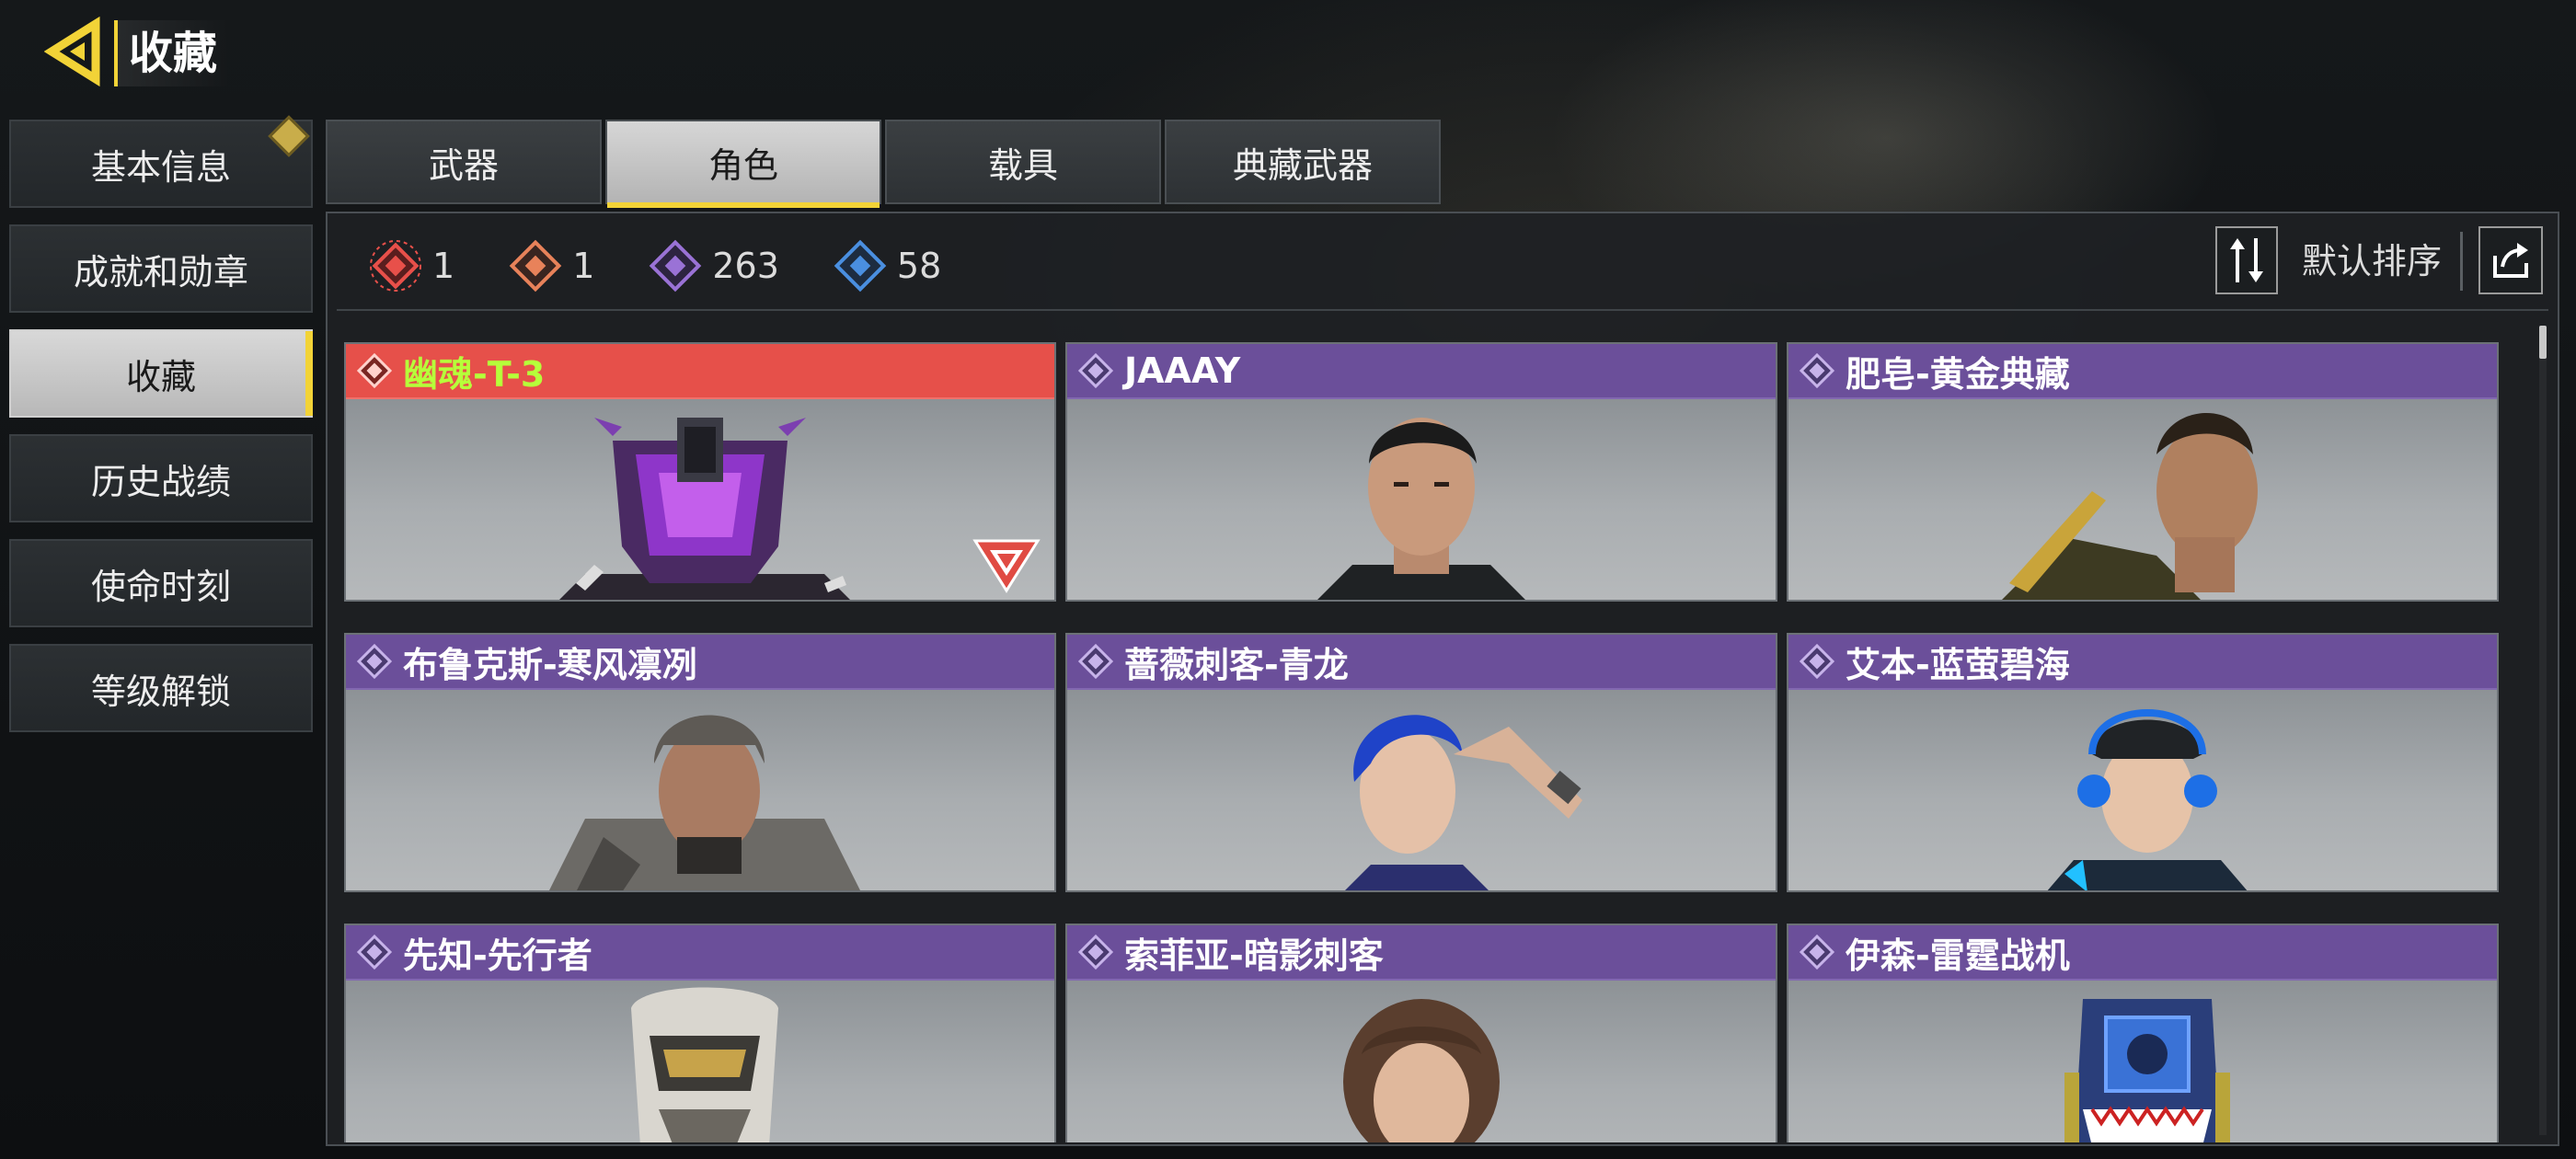 The image size is (2576, 1159). I want to click on card-header: JAAAY, so click(1421, 371).